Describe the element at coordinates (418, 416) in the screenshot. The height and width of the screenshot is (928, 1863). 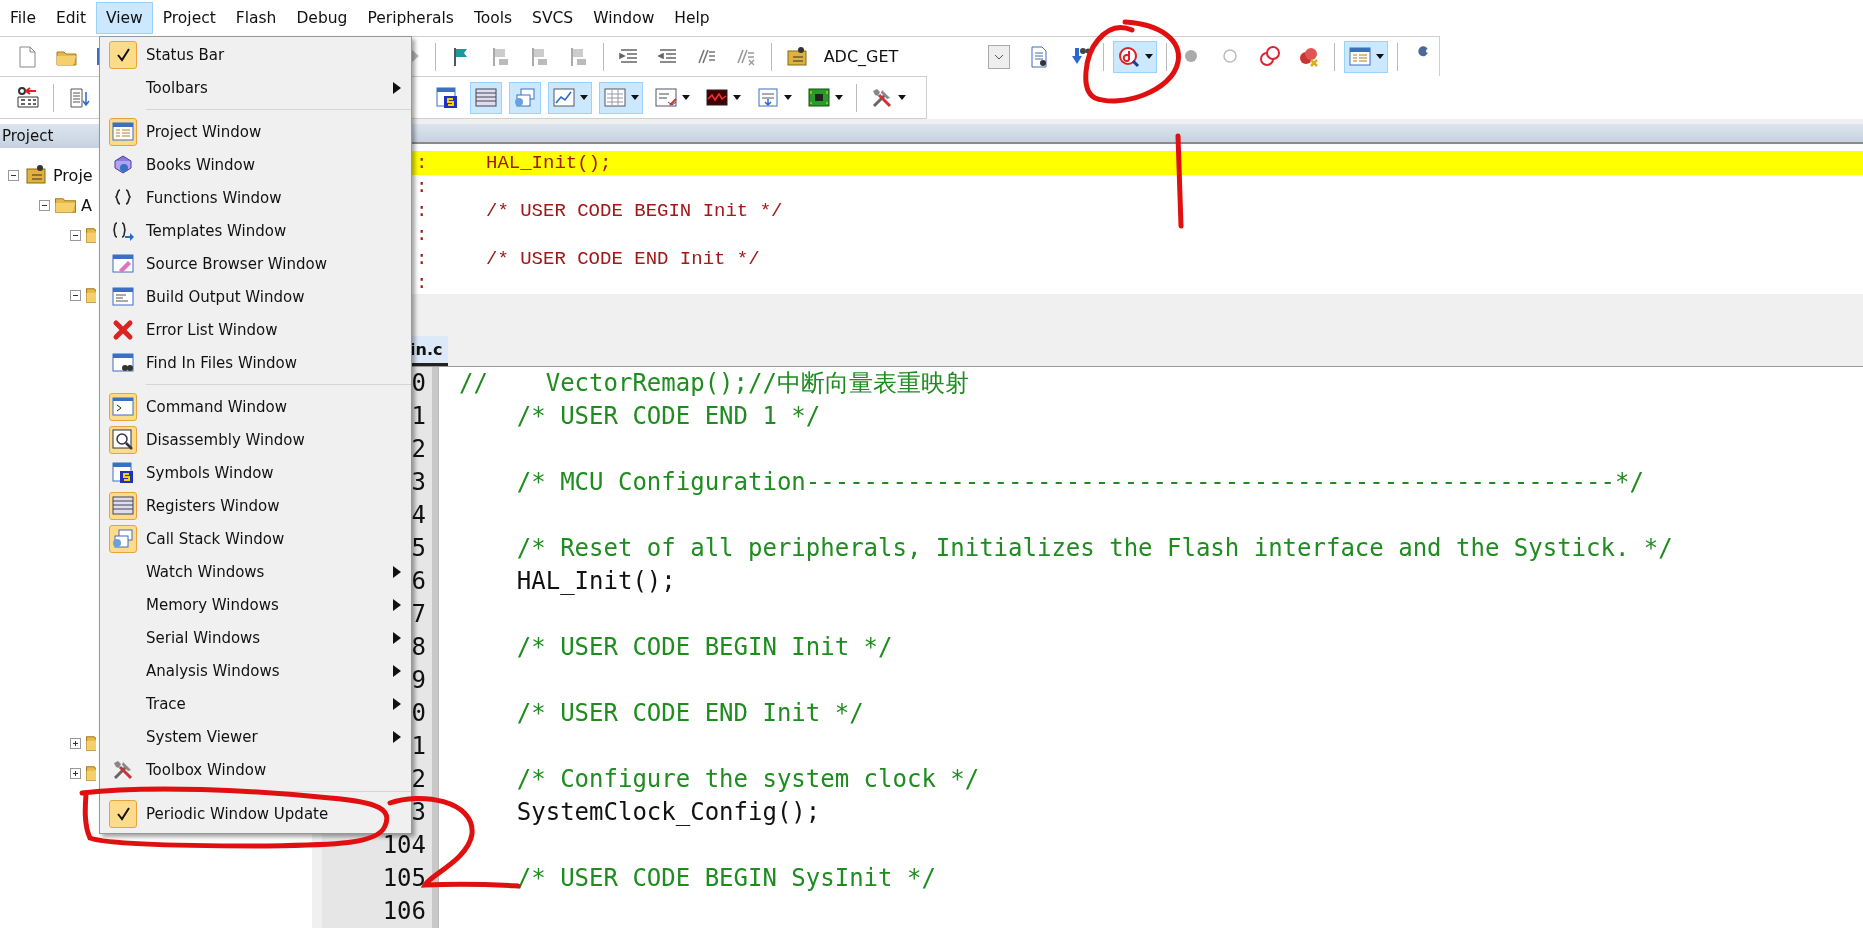
I see `line-number: 1` at that location.